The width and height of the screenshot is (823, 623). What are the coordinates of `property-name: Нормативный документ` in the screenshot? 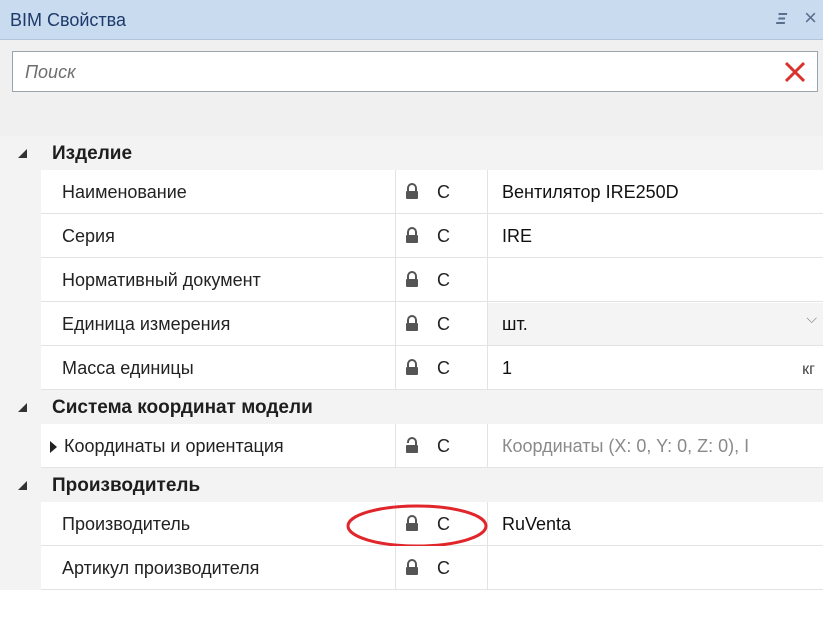 It's located at (161, 280).